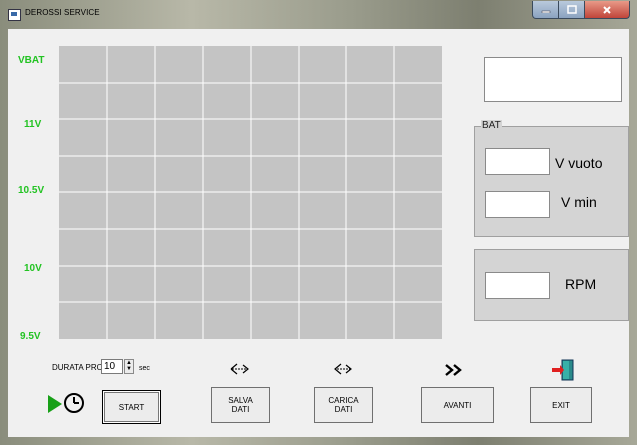 Image resolution: width=637 pixels, height=445 pixels. I want to click on bat-group: BAT, so click(551, 178).